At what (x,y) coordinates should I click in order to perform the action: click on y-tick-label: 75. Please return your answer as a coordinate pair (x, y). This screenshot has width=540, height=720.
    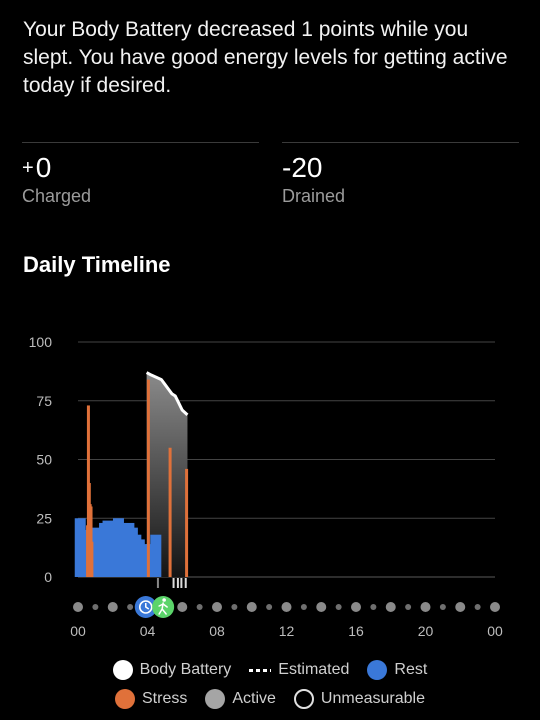
    Looking at the image, I should click on (44, 401).